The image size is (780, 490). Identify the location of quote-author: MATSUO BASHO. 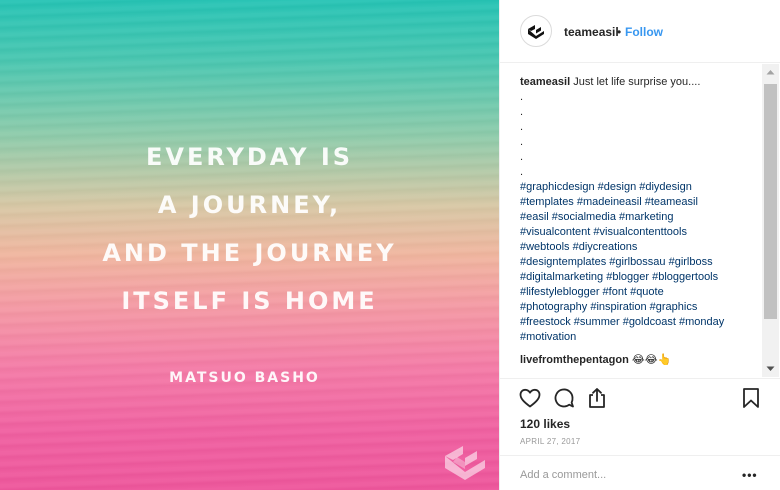
(244, 378).